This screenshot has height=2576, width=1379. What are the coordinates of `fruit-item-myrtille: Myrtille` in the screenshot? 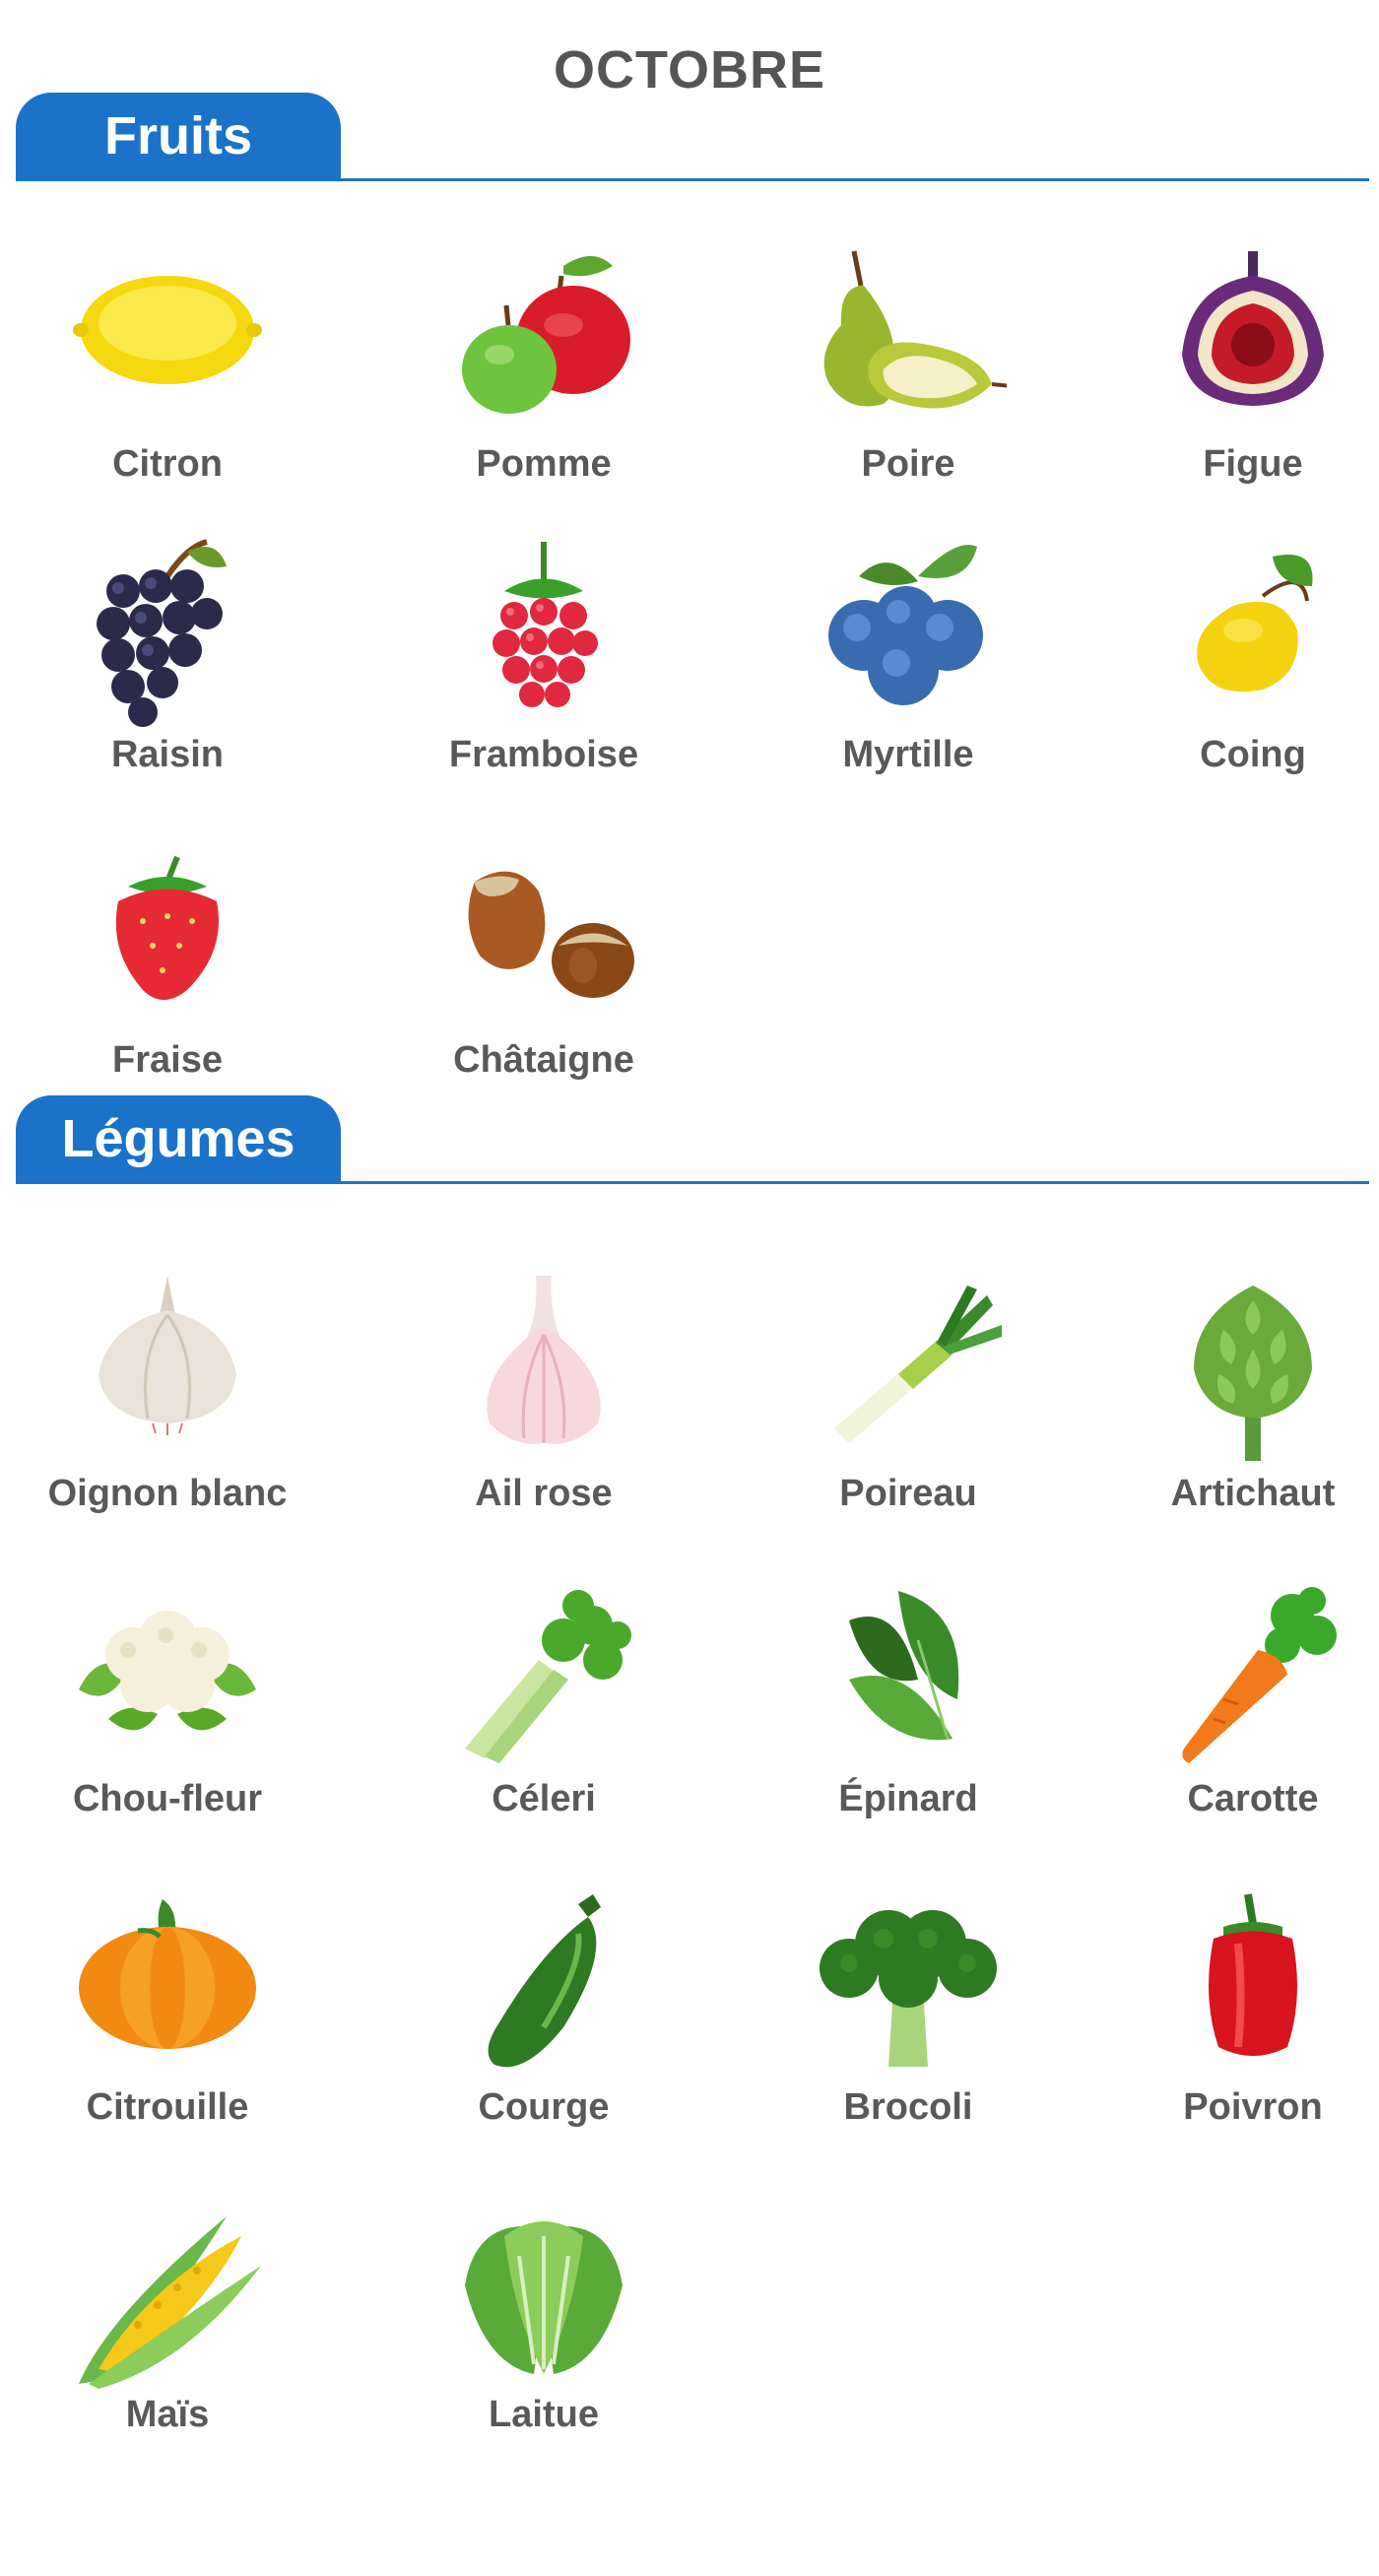 It's located at (908, 665).